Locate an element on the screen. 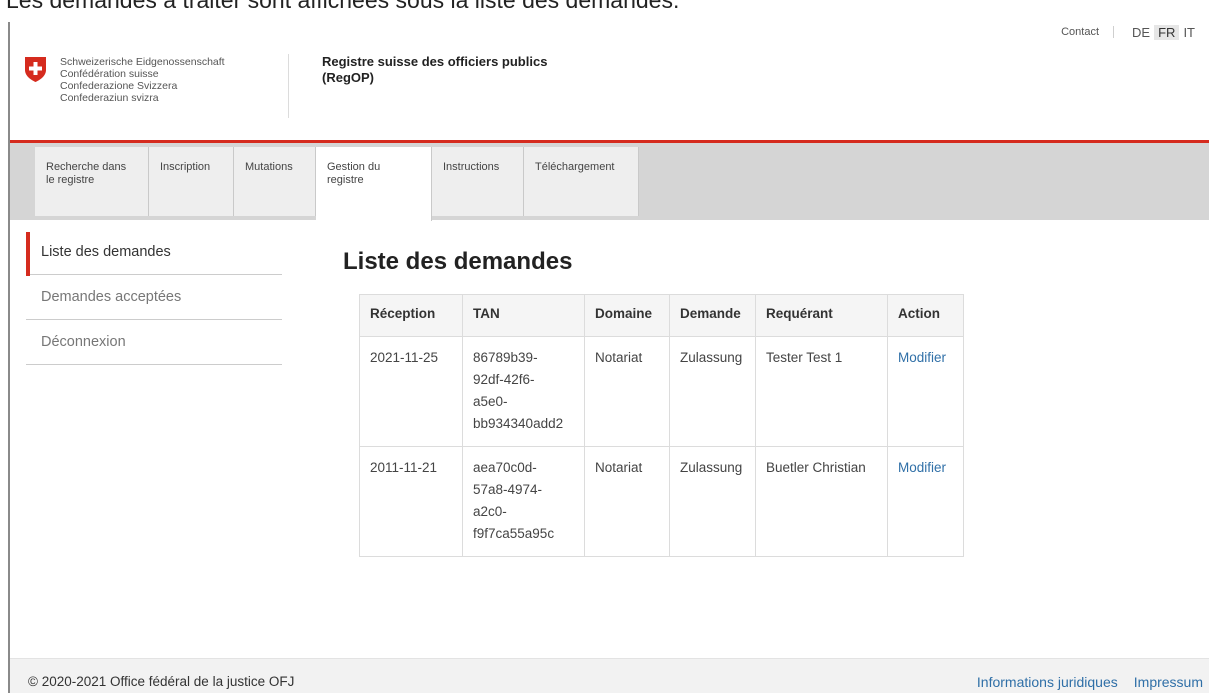  sidebar-item-demandes-acceptees: Demandes acceptées is located at coordinates (154, 297).